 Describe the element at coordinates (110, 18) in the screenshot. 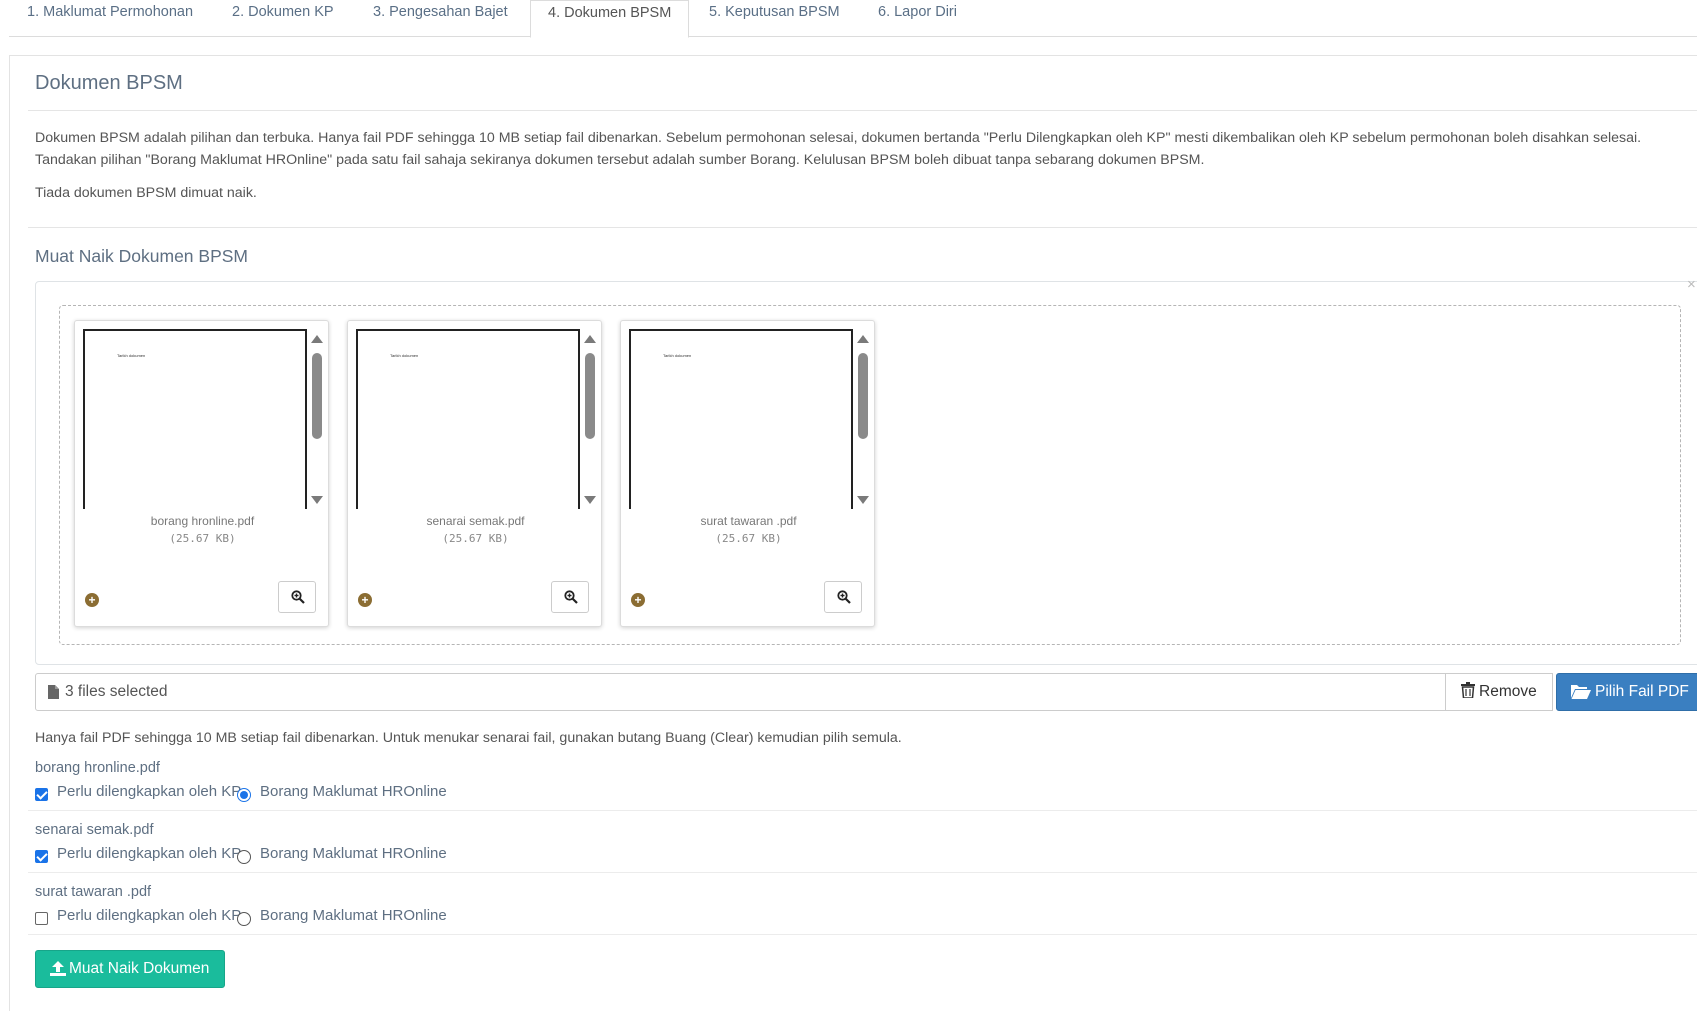

I see `tab-maklumat-permohonan: 1. Maklumat Permohonan` at that location.